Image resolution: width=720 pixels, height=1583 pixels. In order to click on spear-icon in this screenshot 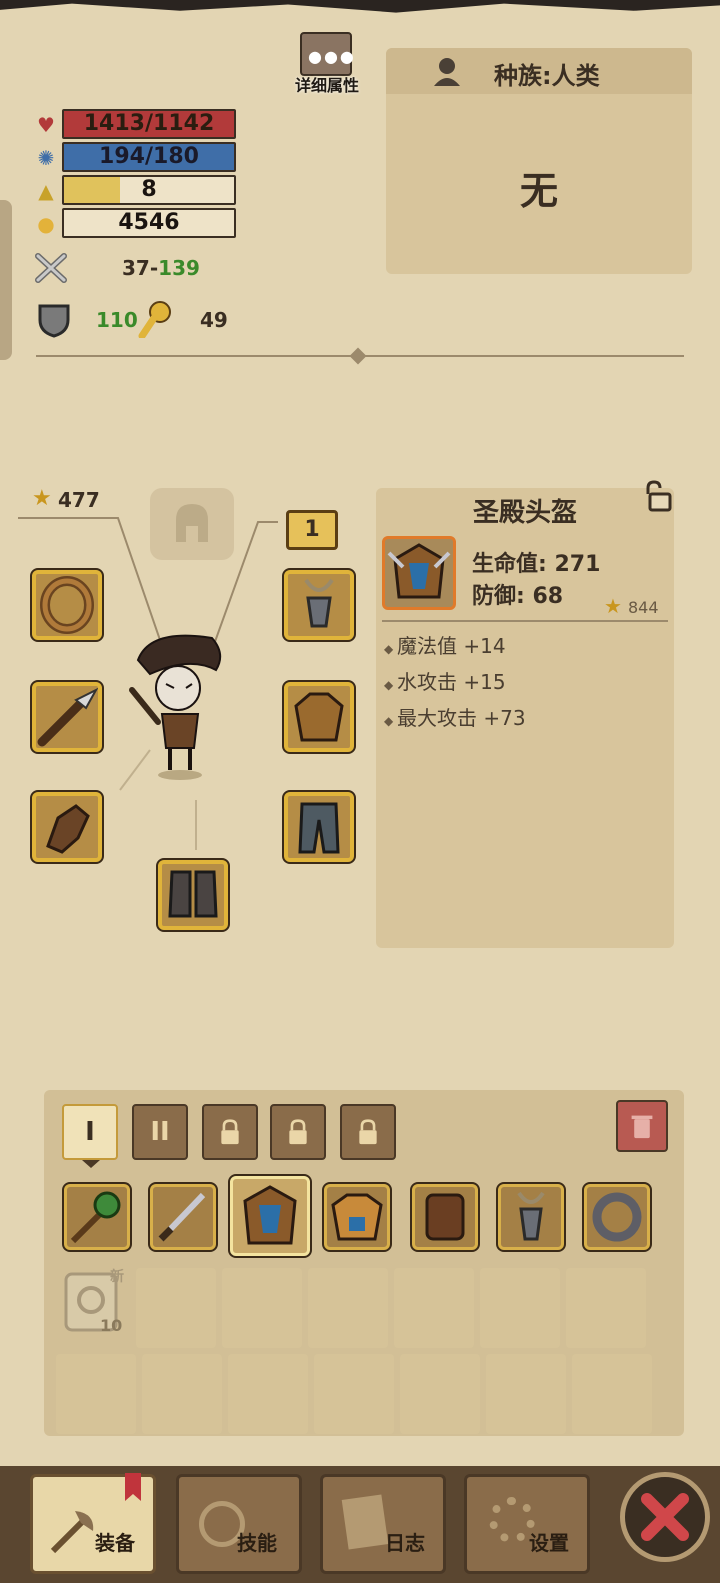, I will do `click(68, 717)`.